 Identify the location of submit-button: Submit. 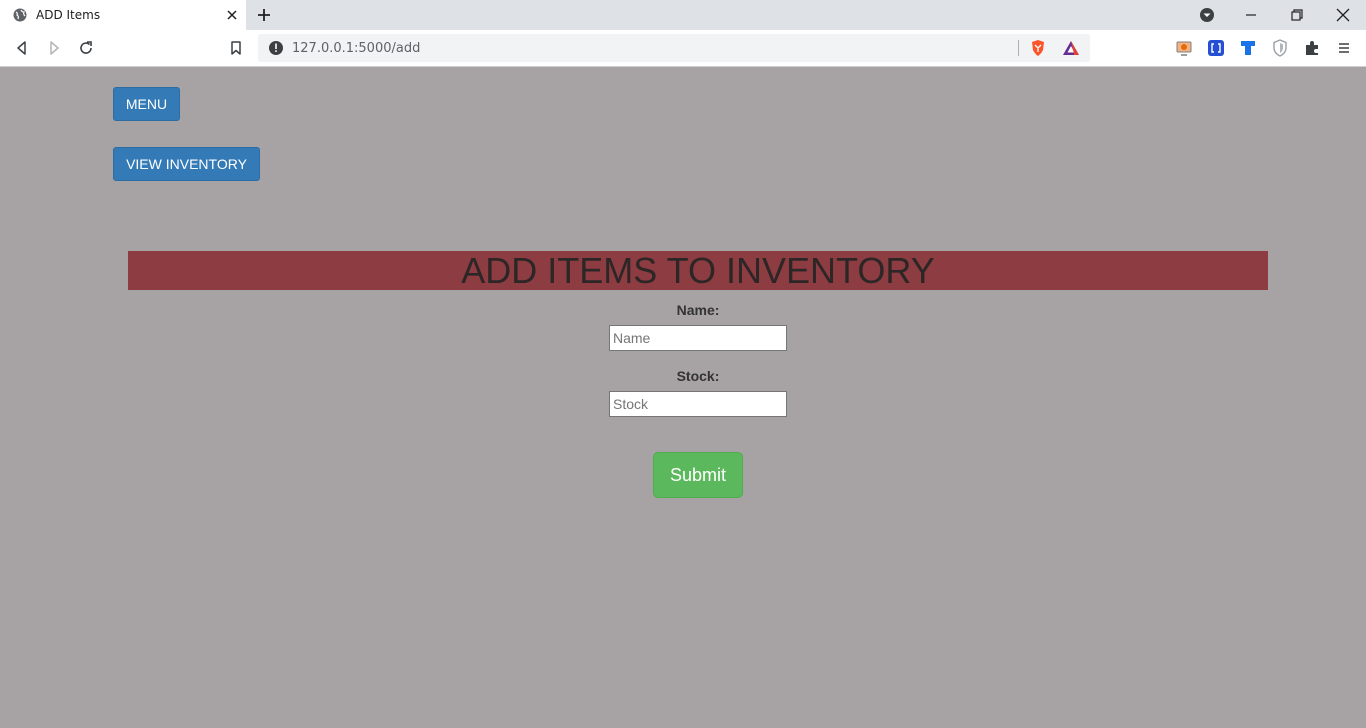
(698, 475).